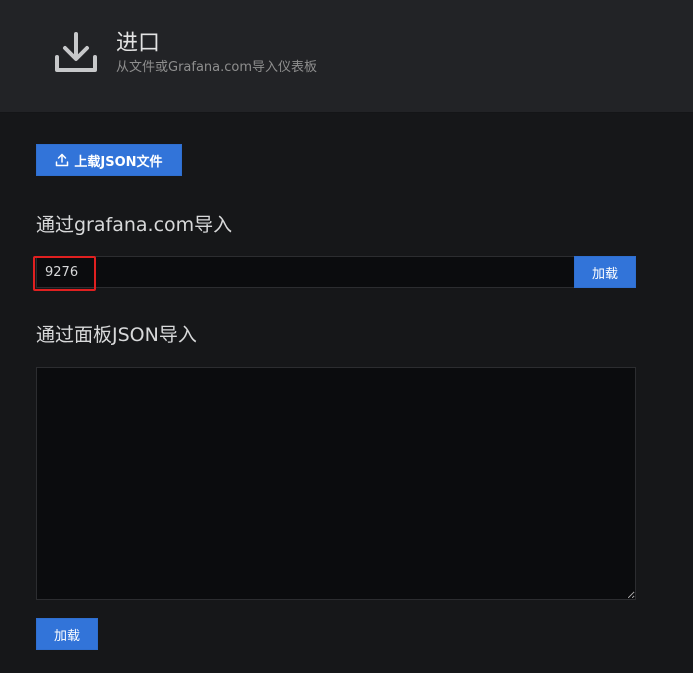 The width and height of the screenshot is (693, 673). I want to click on grafana-import-title: 通过grafana.com导入, so click(134, 225).